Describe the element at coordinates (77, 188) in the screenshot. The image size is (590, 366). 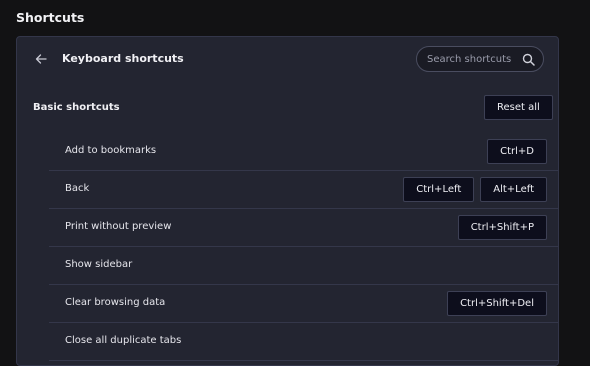
I see `shortcut-label: Back` at that location.